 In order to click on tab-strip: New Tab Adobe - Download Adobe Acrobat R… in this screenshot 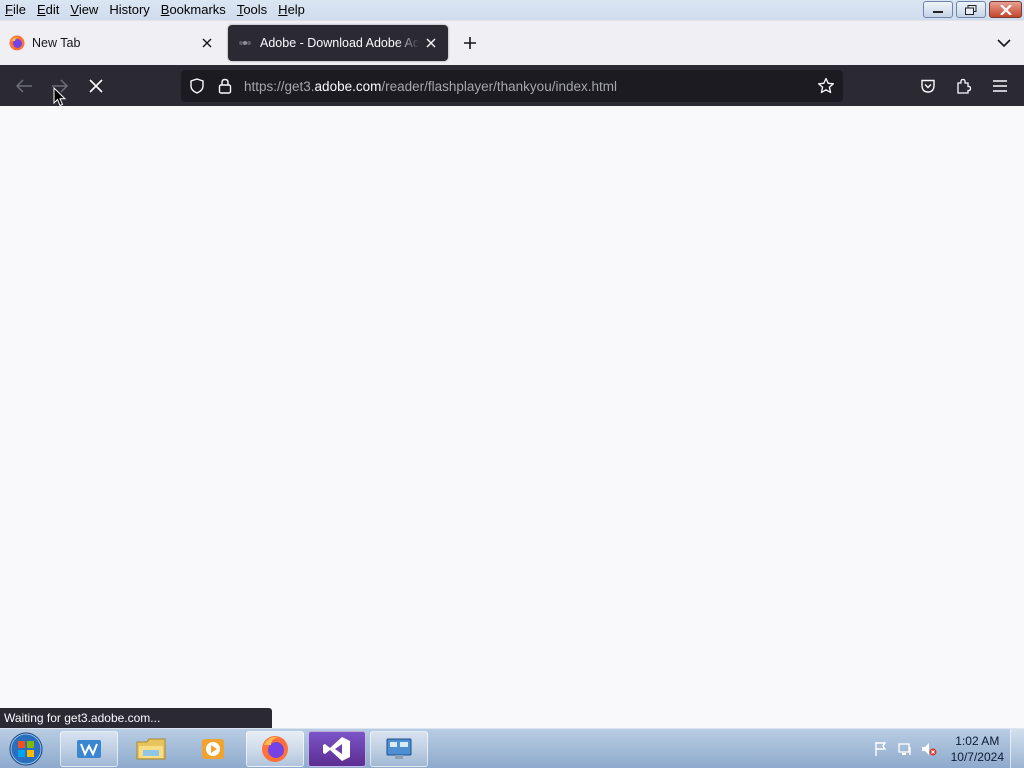, I will do `click(512, 42)`.